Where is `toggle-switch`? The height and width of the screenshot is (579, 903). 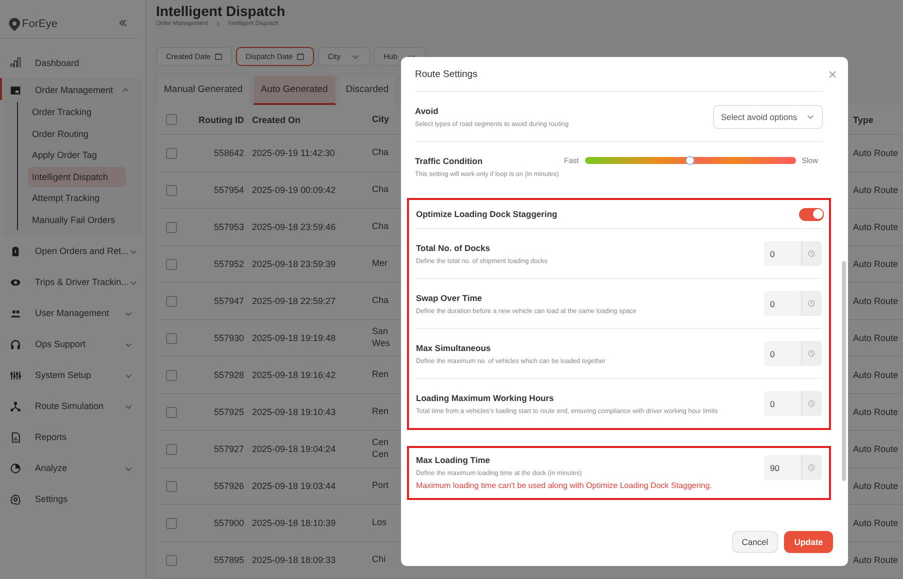
toggle-switch is located at coordinates (811, 214).